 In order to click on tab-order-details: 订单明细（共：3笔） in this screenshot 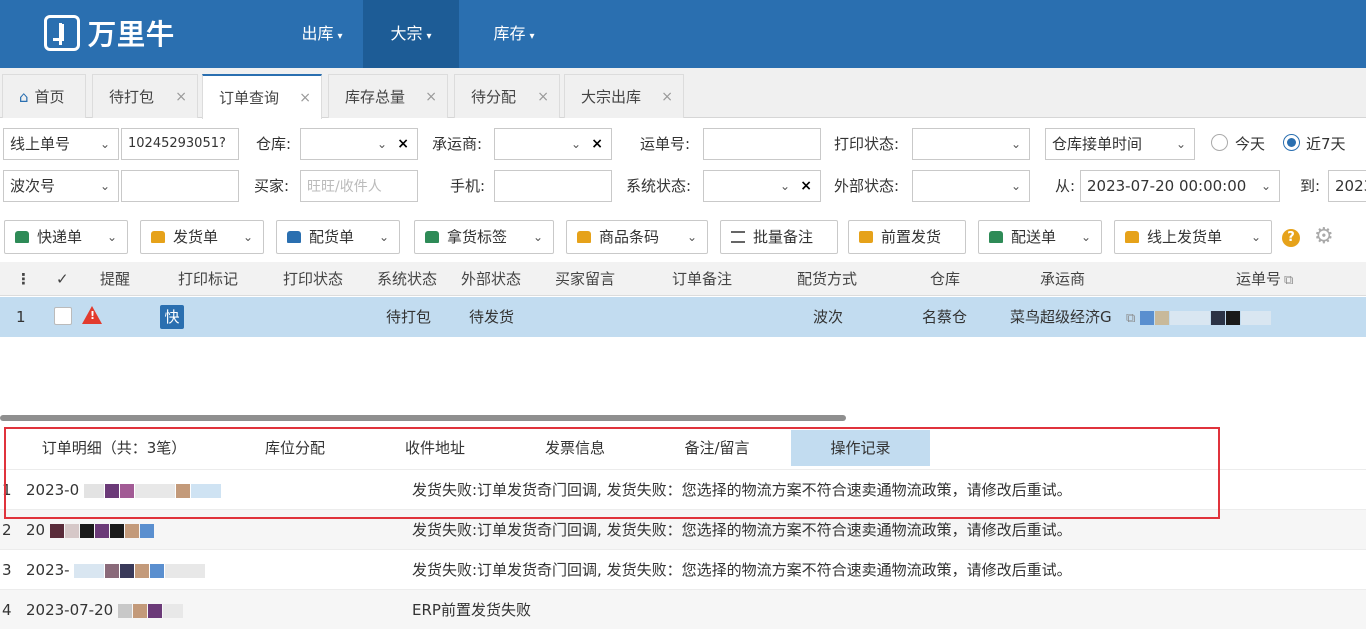, I will do `click(114, 448)`.